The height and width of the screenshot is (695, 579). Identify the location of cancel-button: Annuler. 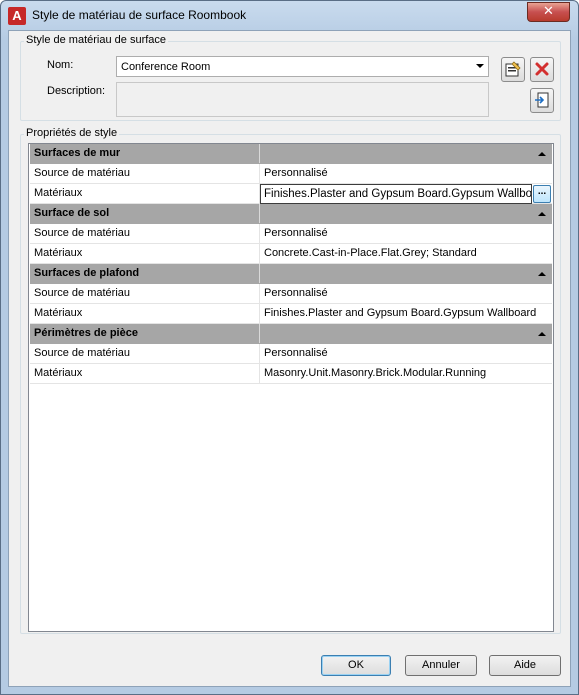
(441, 665).